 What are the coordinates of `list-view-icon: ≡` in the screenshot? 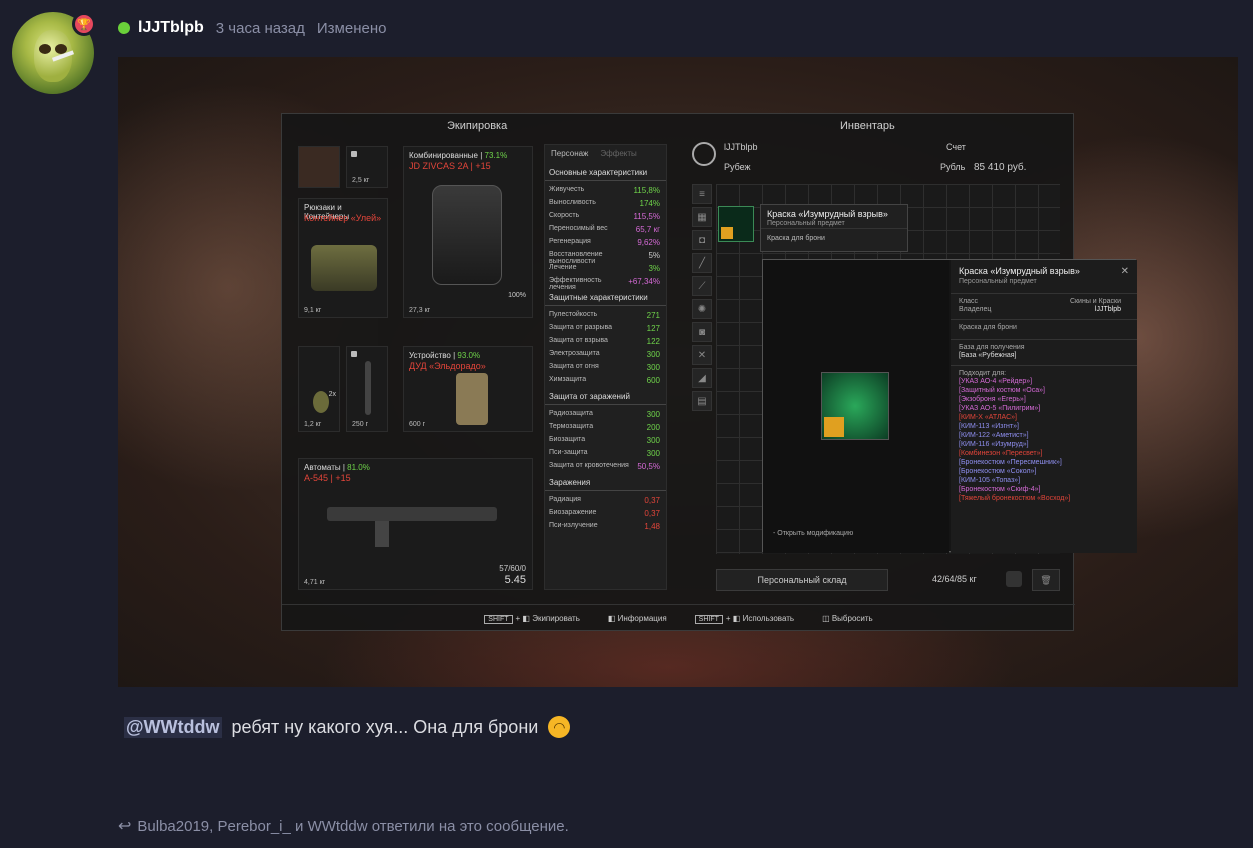 It's located at (702, 194).